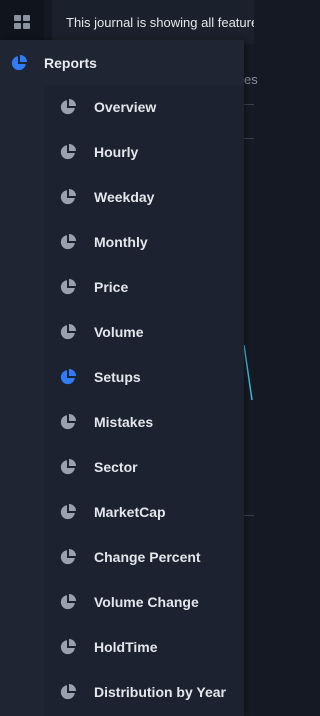 This screenshot has width=320, height=716. Describe the element at coordinates (116, 152) in the screenshot. I see `menu-item-label: Hourly` at that location.